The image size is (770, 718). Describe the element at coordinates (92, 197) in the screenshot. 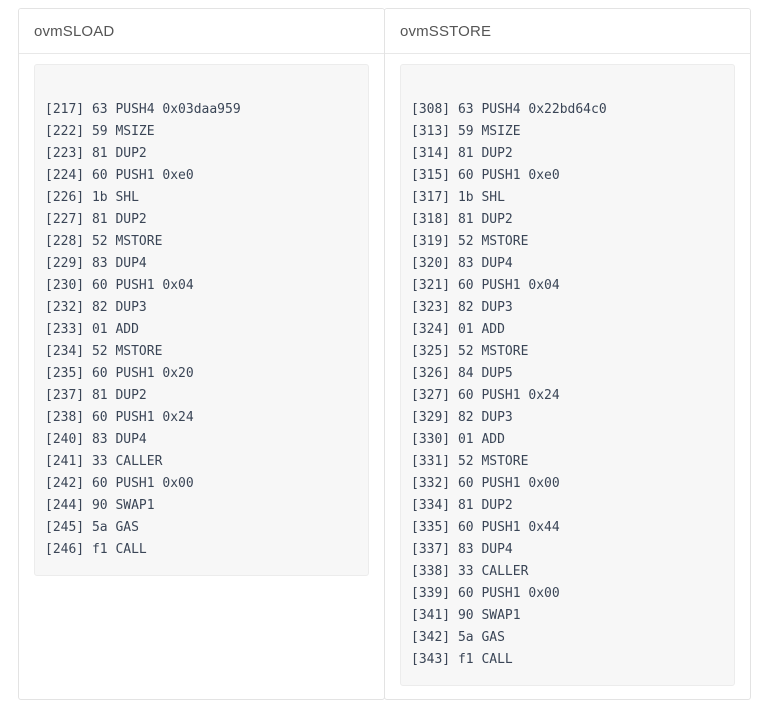

I see `code-line: [226] 1b SHL` at that location.